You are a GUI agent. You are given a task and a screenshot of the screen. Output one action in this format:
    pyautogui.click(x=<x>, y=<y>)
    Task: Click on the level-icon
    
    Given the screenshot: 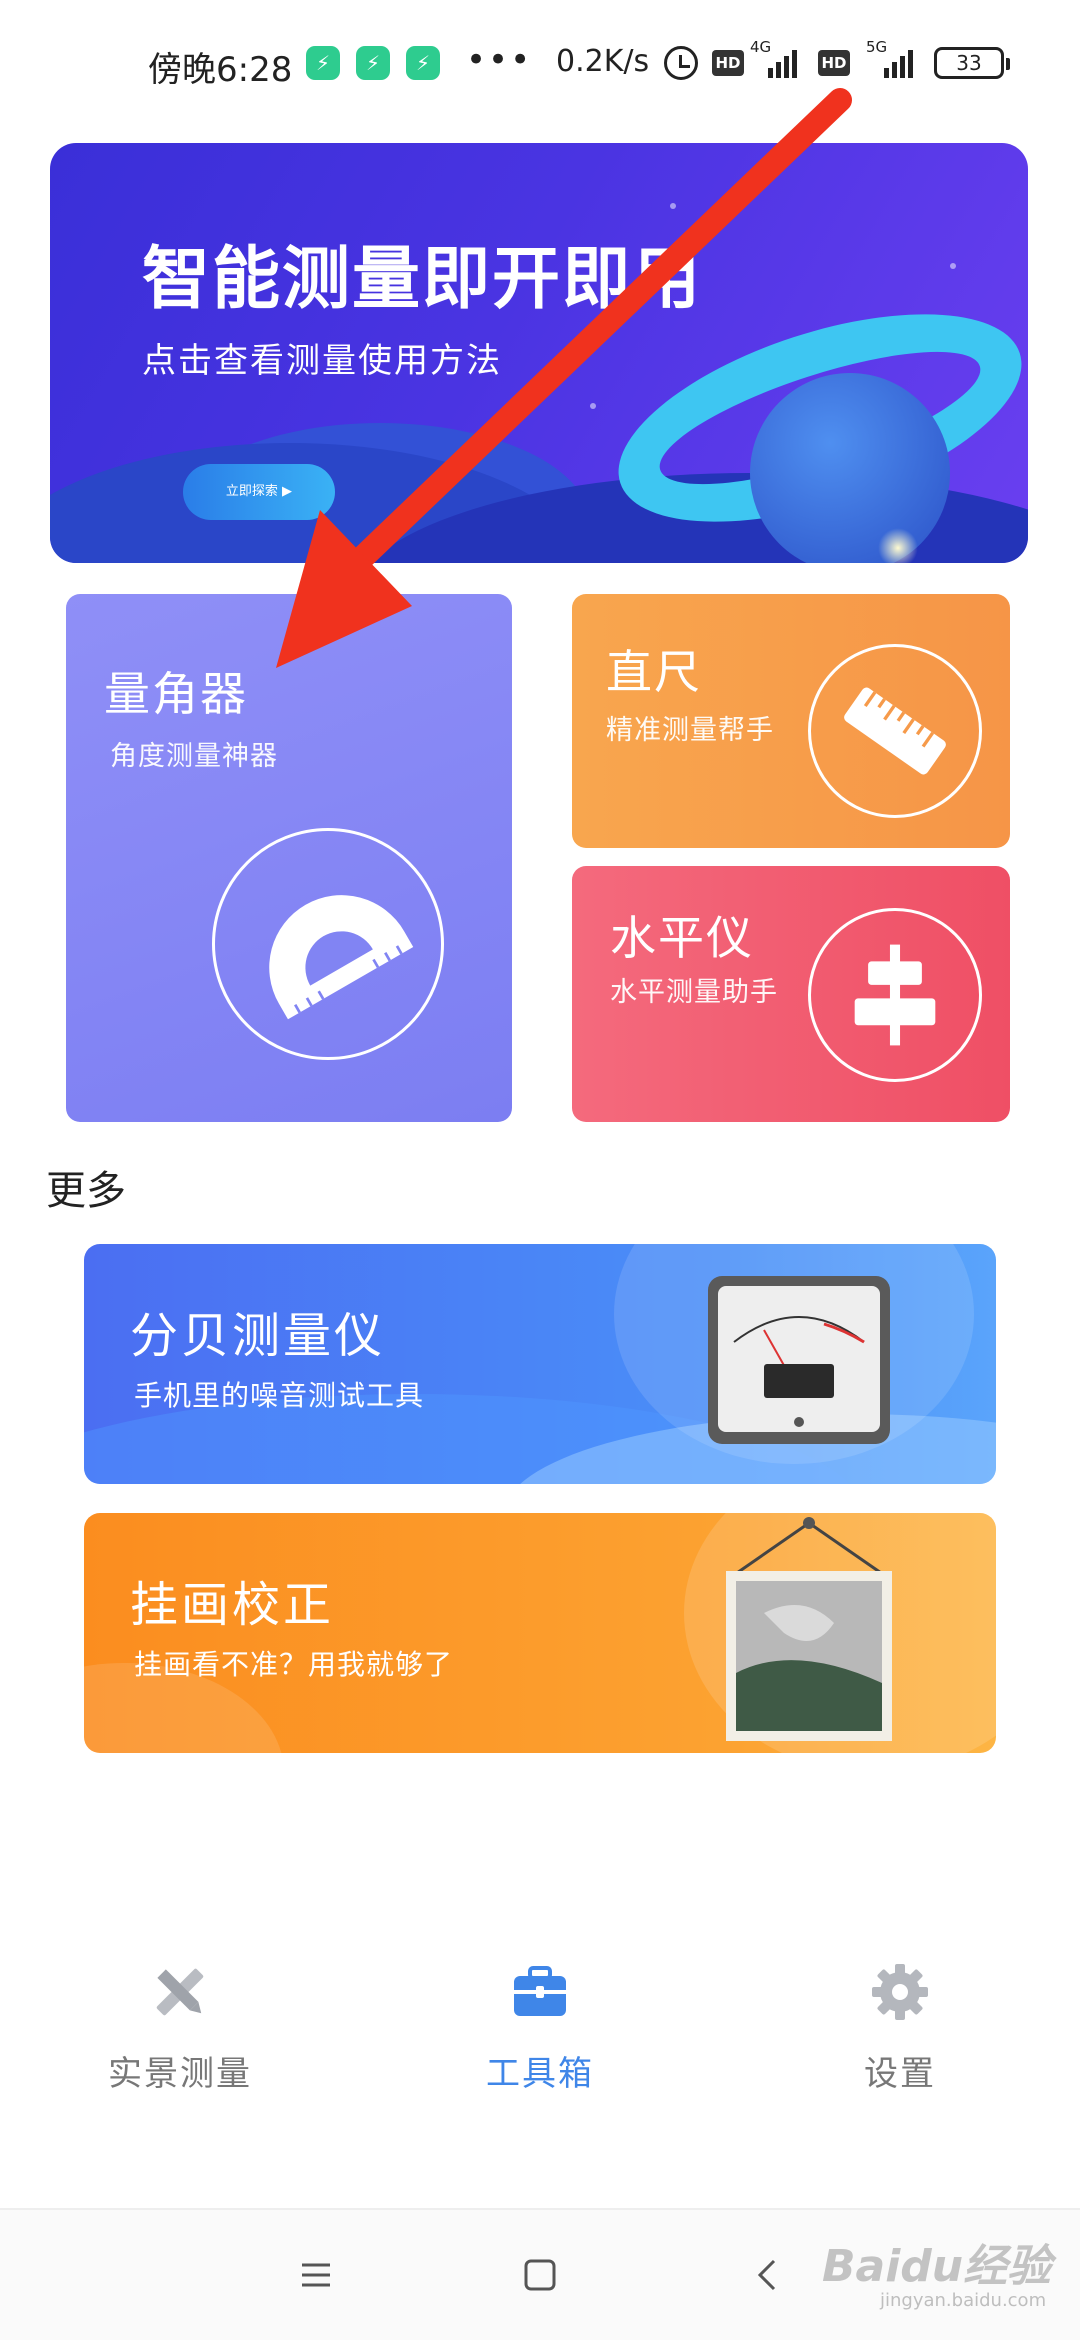 What is the action you would take?
    pyautogui.click(x=895, y=995)
    